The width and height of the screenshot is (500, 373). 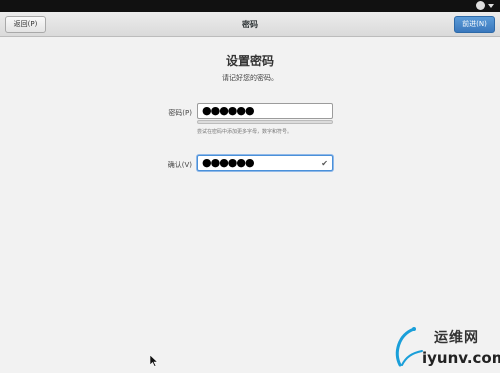 I want to click on password-label: 密码(P), so click(x=180, y=113).